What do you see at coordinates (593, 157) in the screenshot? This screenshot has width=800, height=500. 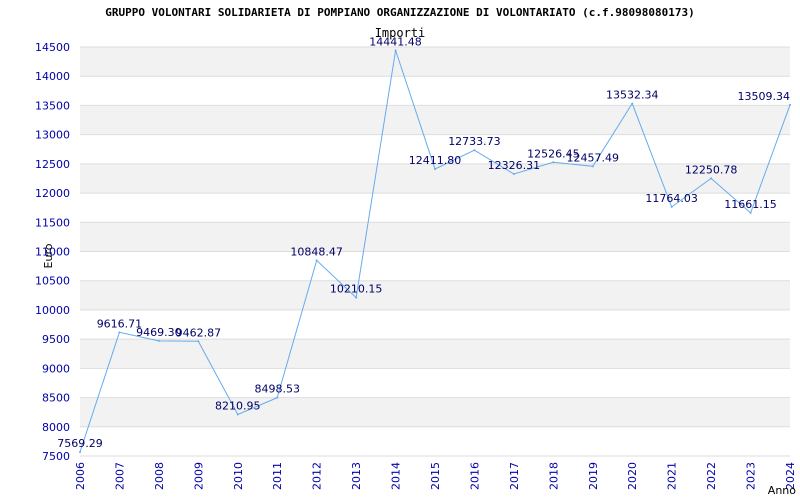 I see `data-label: 12457.49` at bounding box center [593, 157].